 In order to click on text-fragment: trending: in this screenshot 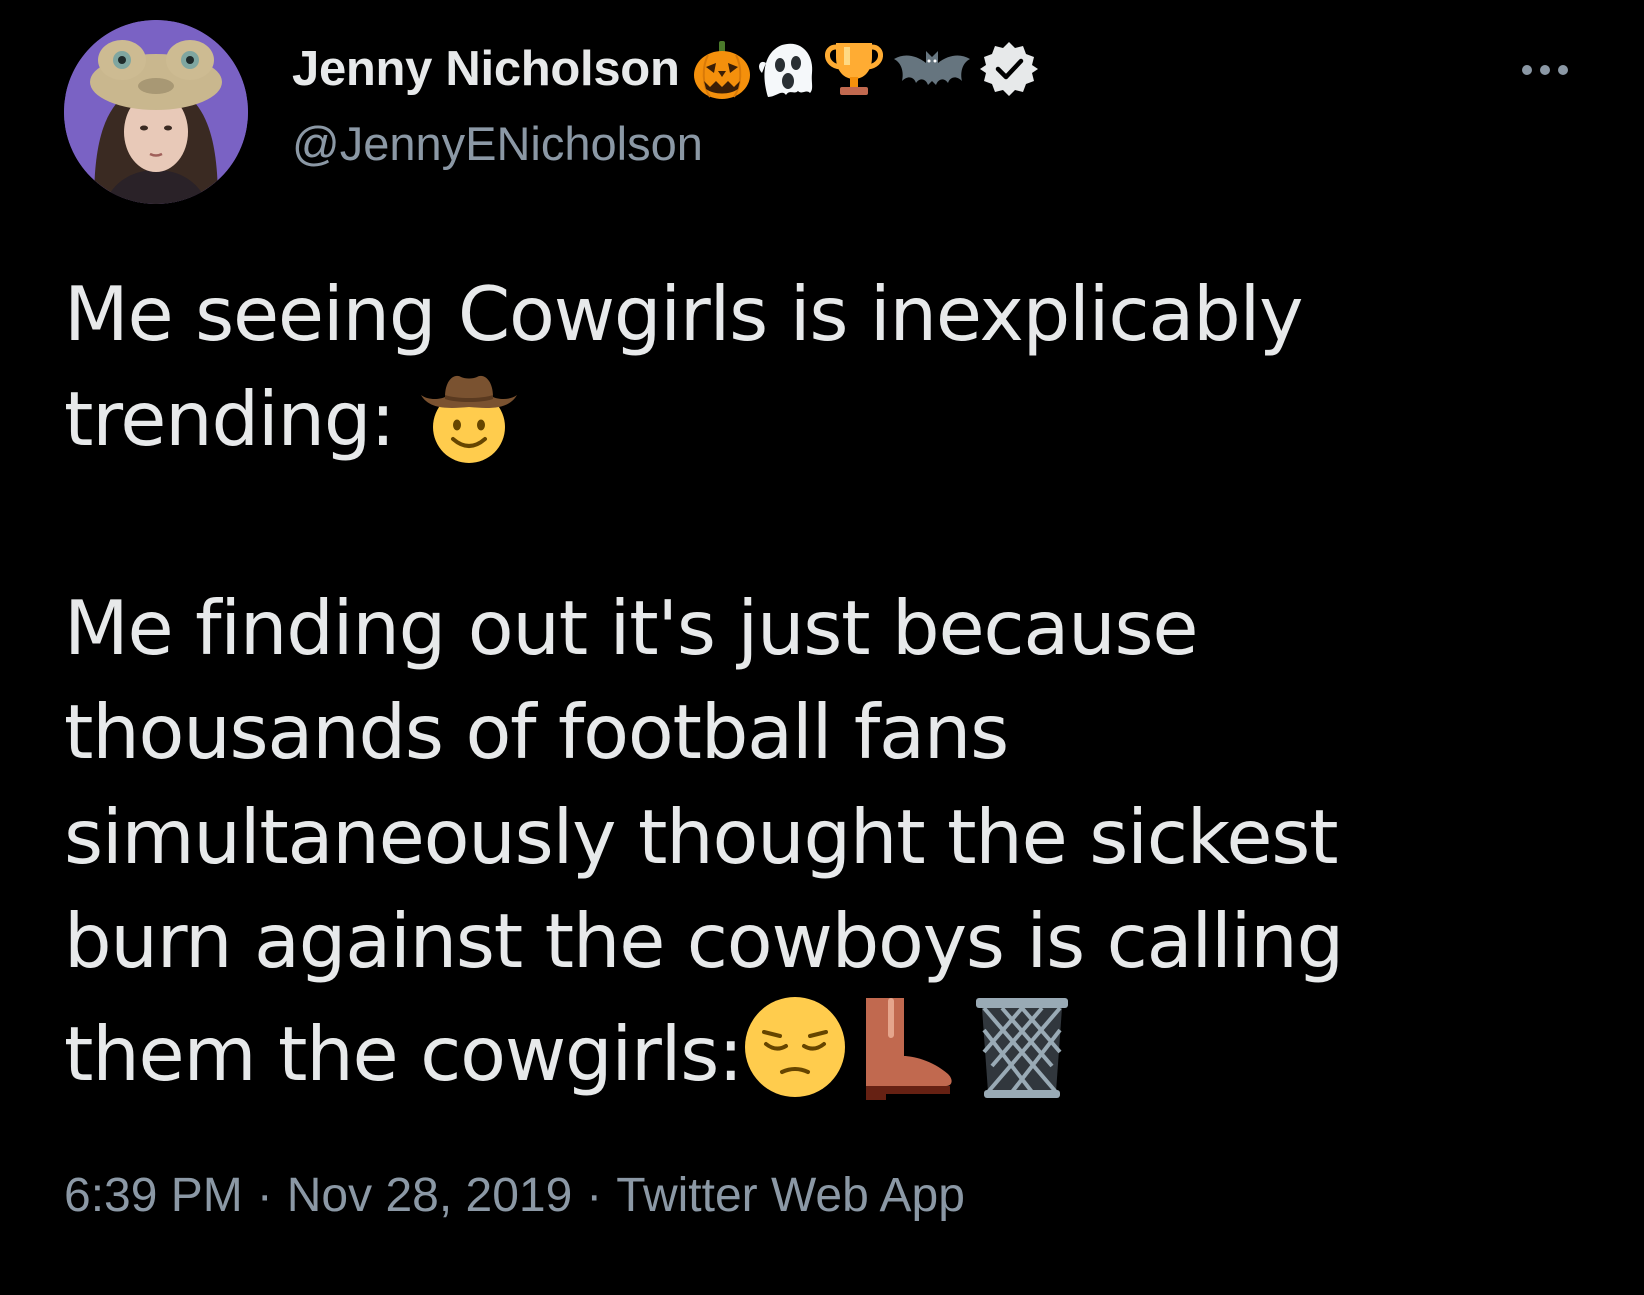, I will do `click(240, 418)`.